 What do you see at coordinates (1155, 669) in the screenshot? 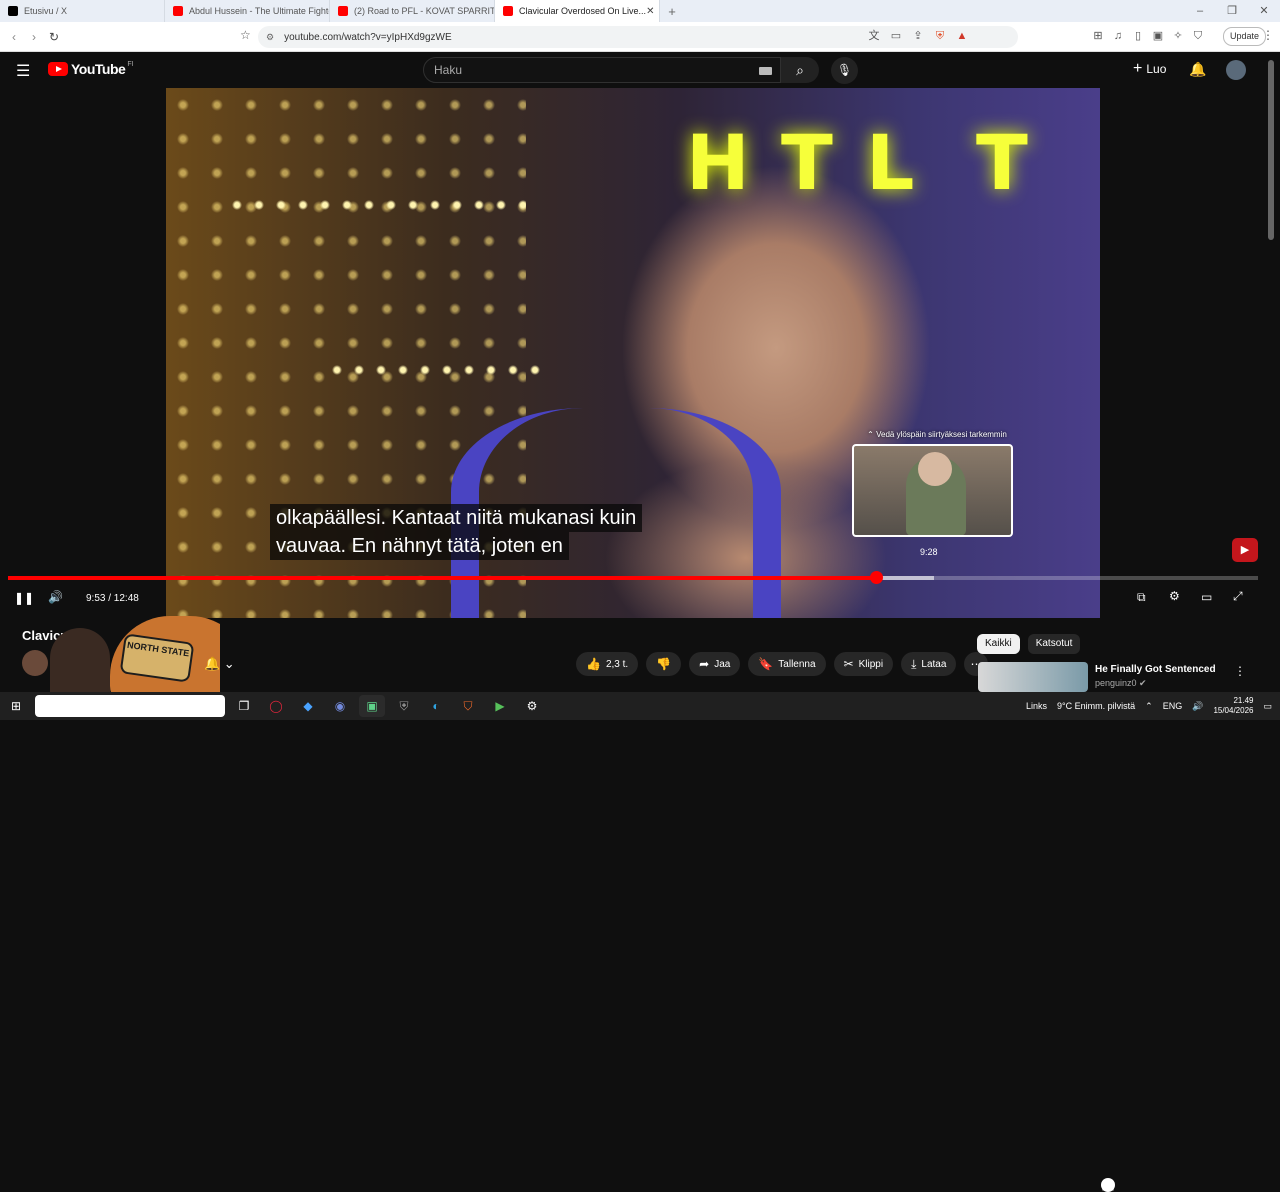
I see `recommended-title: He Finally Got Sentenced` at bounding box center [1155, 669].